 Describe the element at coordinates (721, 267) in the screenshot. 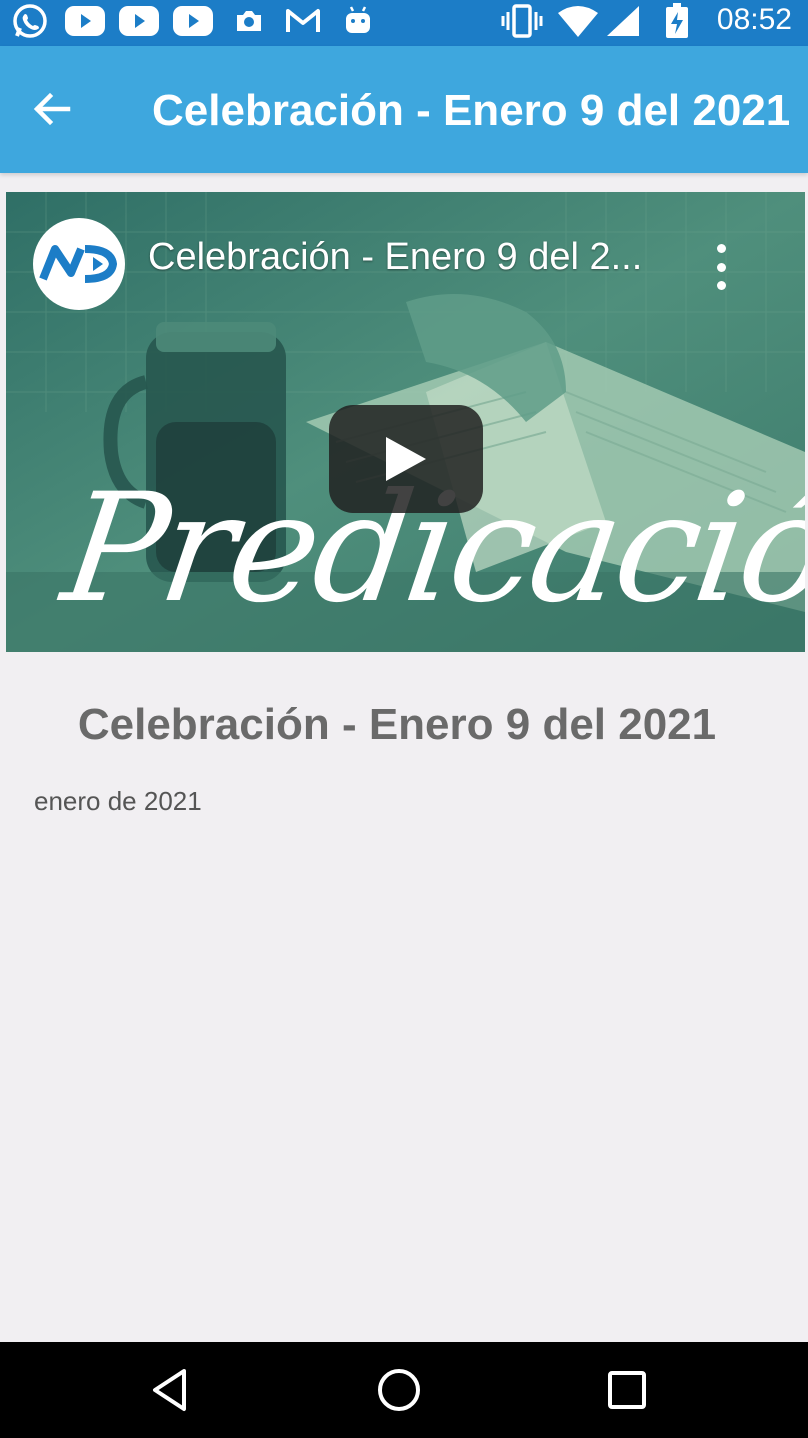

I see `more-options-icon` at that location.